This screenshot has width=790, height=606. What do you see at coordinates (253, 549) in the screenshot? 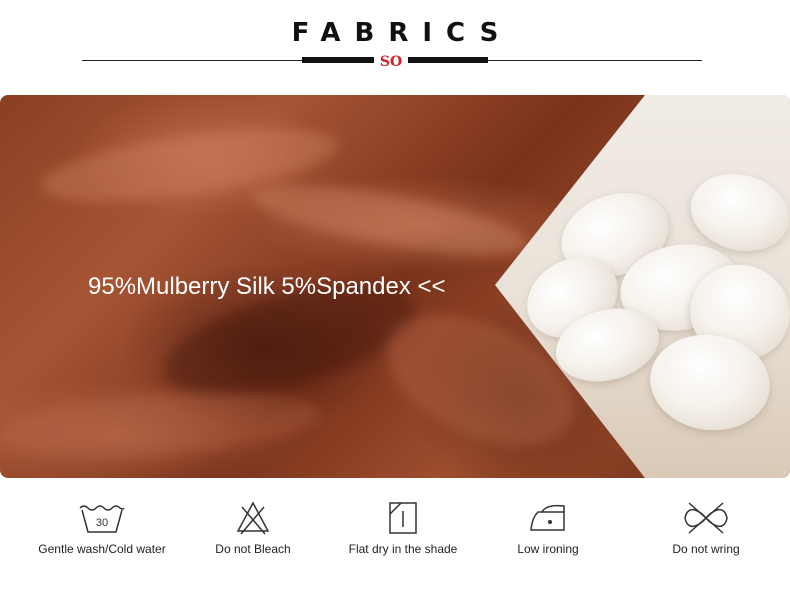
I see `care-label: Do not Bleach` at bounding box center [253, 549].